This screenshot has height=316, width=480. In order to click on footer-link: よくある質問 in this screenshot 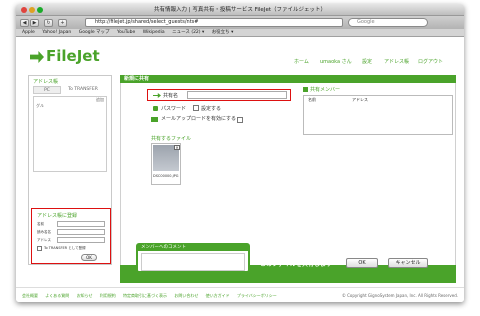, I will do `click(57, 295)`.